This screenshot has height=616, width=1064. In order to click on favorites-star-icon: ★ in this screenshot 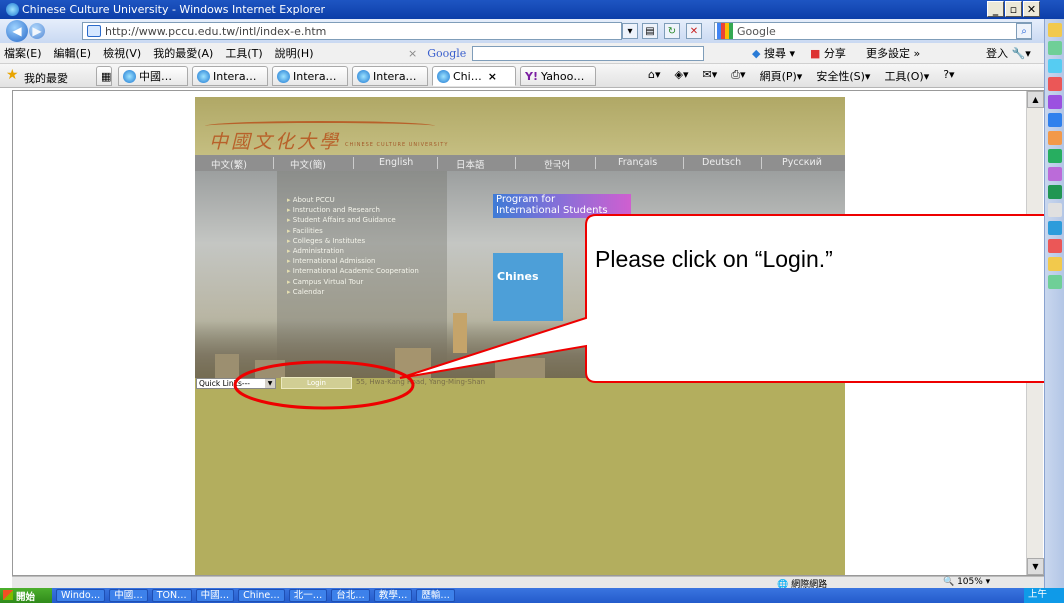, I will do `click(12, 75)`.